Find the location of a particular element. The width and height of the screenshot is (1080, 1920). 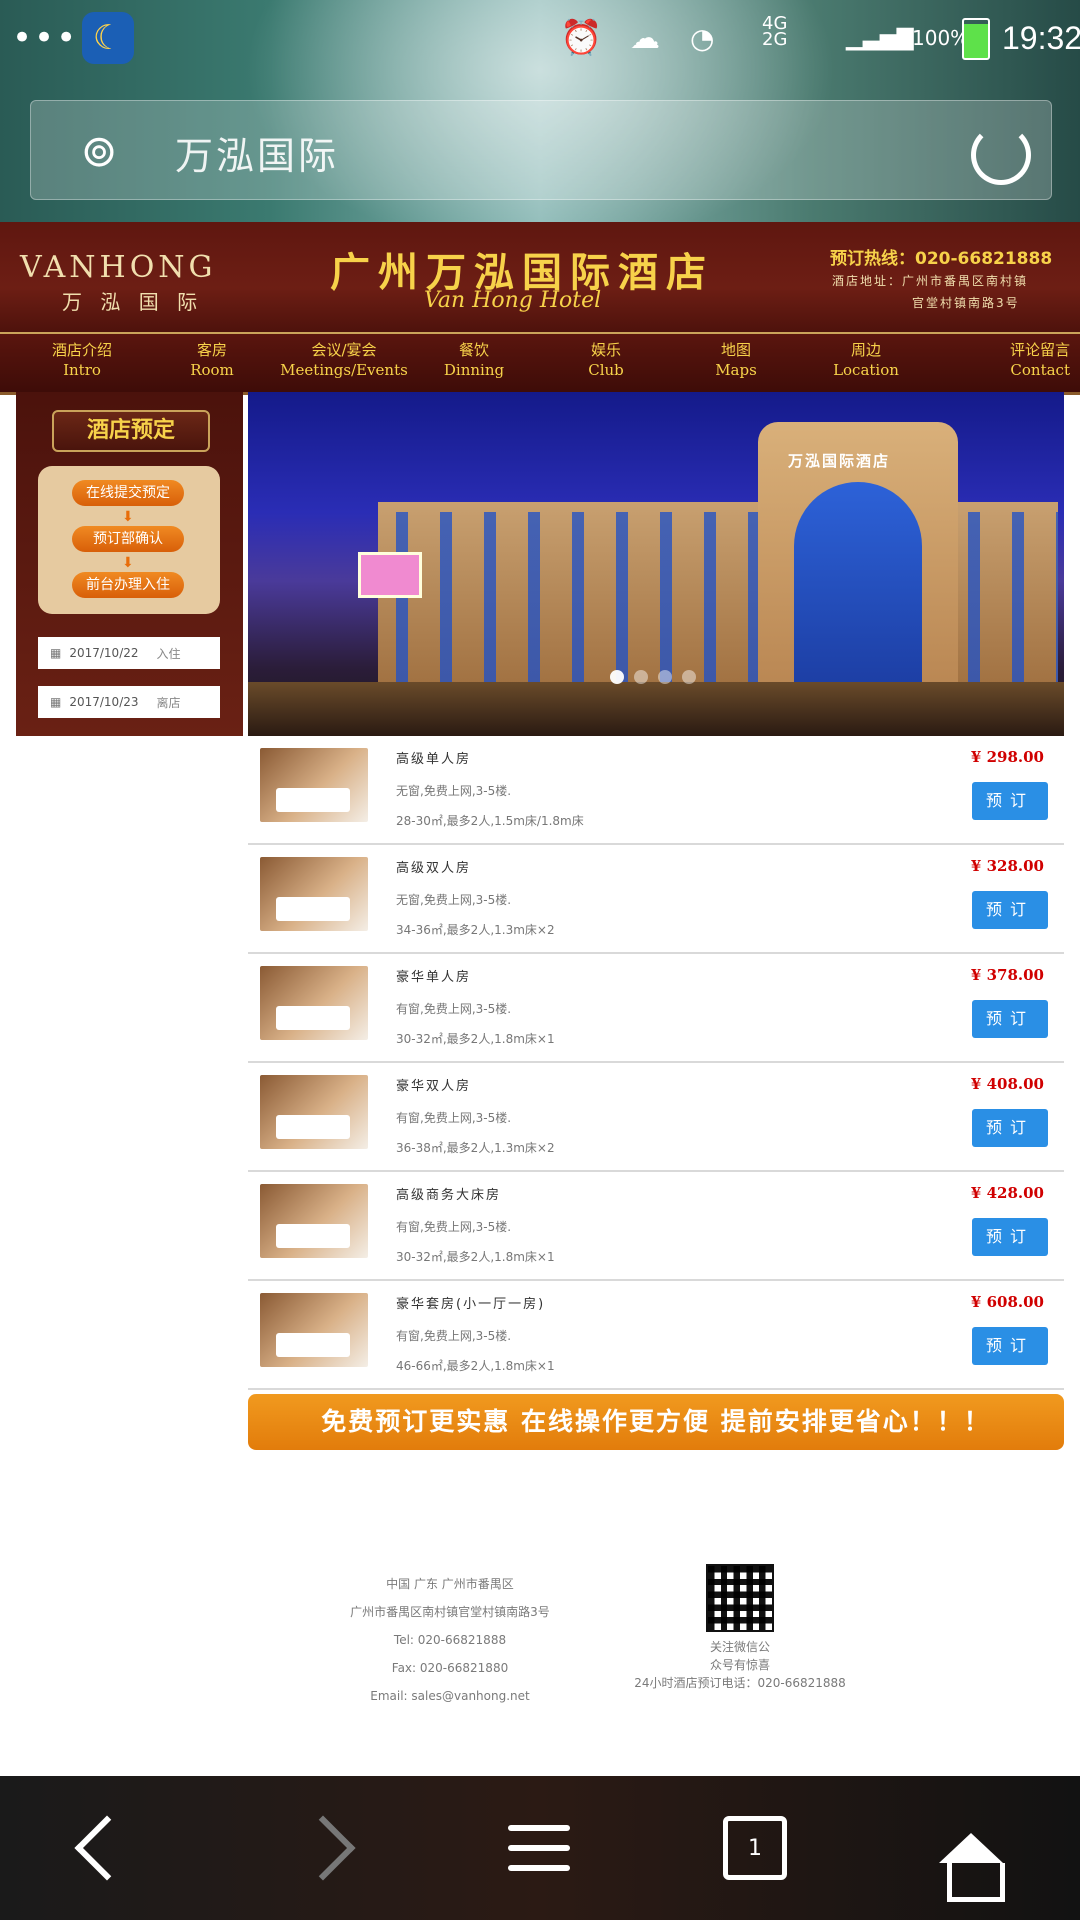

room-spec: 30-32㎡,最多2人,1.8m床×1 is located at coordinates (475, 1257).